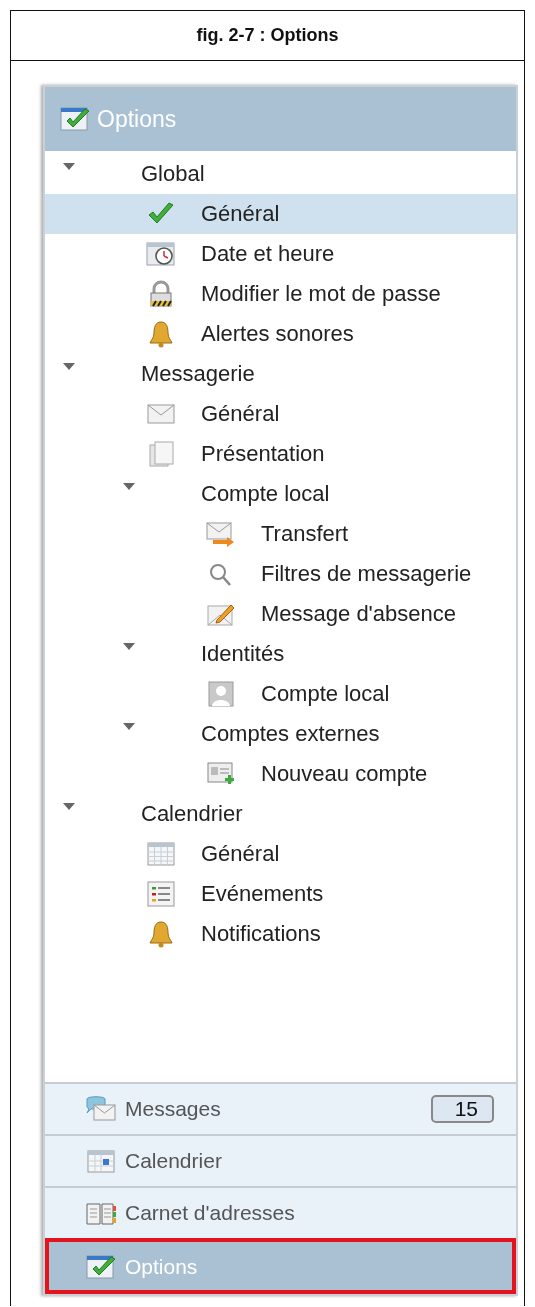  What do you see at coordinates (173, 174) in the screenshot?
I see `tree-label: Global` at bounding box center [173, 174].